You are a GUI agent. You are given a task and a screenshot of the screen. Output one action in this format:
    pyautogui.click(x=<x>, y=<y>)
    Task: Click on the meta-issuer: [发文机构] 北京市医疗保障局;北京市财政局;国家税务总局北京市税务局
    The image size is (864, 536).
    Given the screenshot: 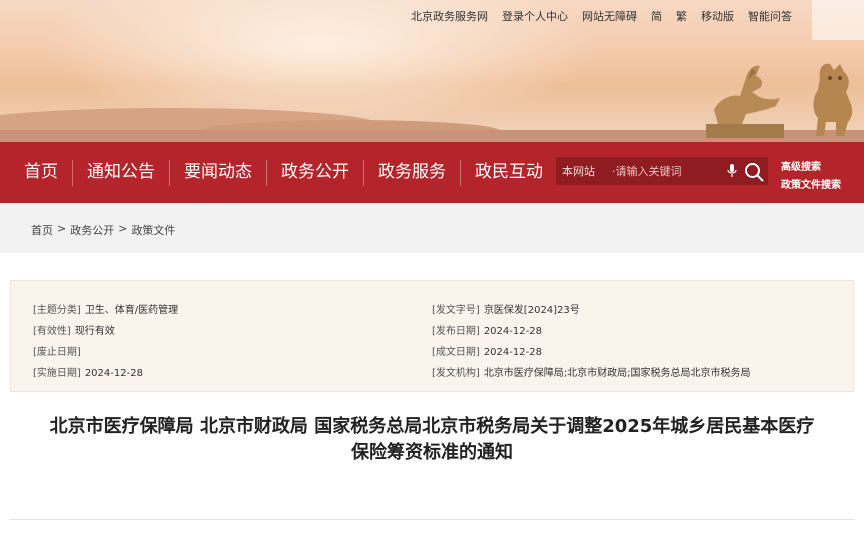 What is the action you would take?
    pyautogui.click(x=591, y=371)
    